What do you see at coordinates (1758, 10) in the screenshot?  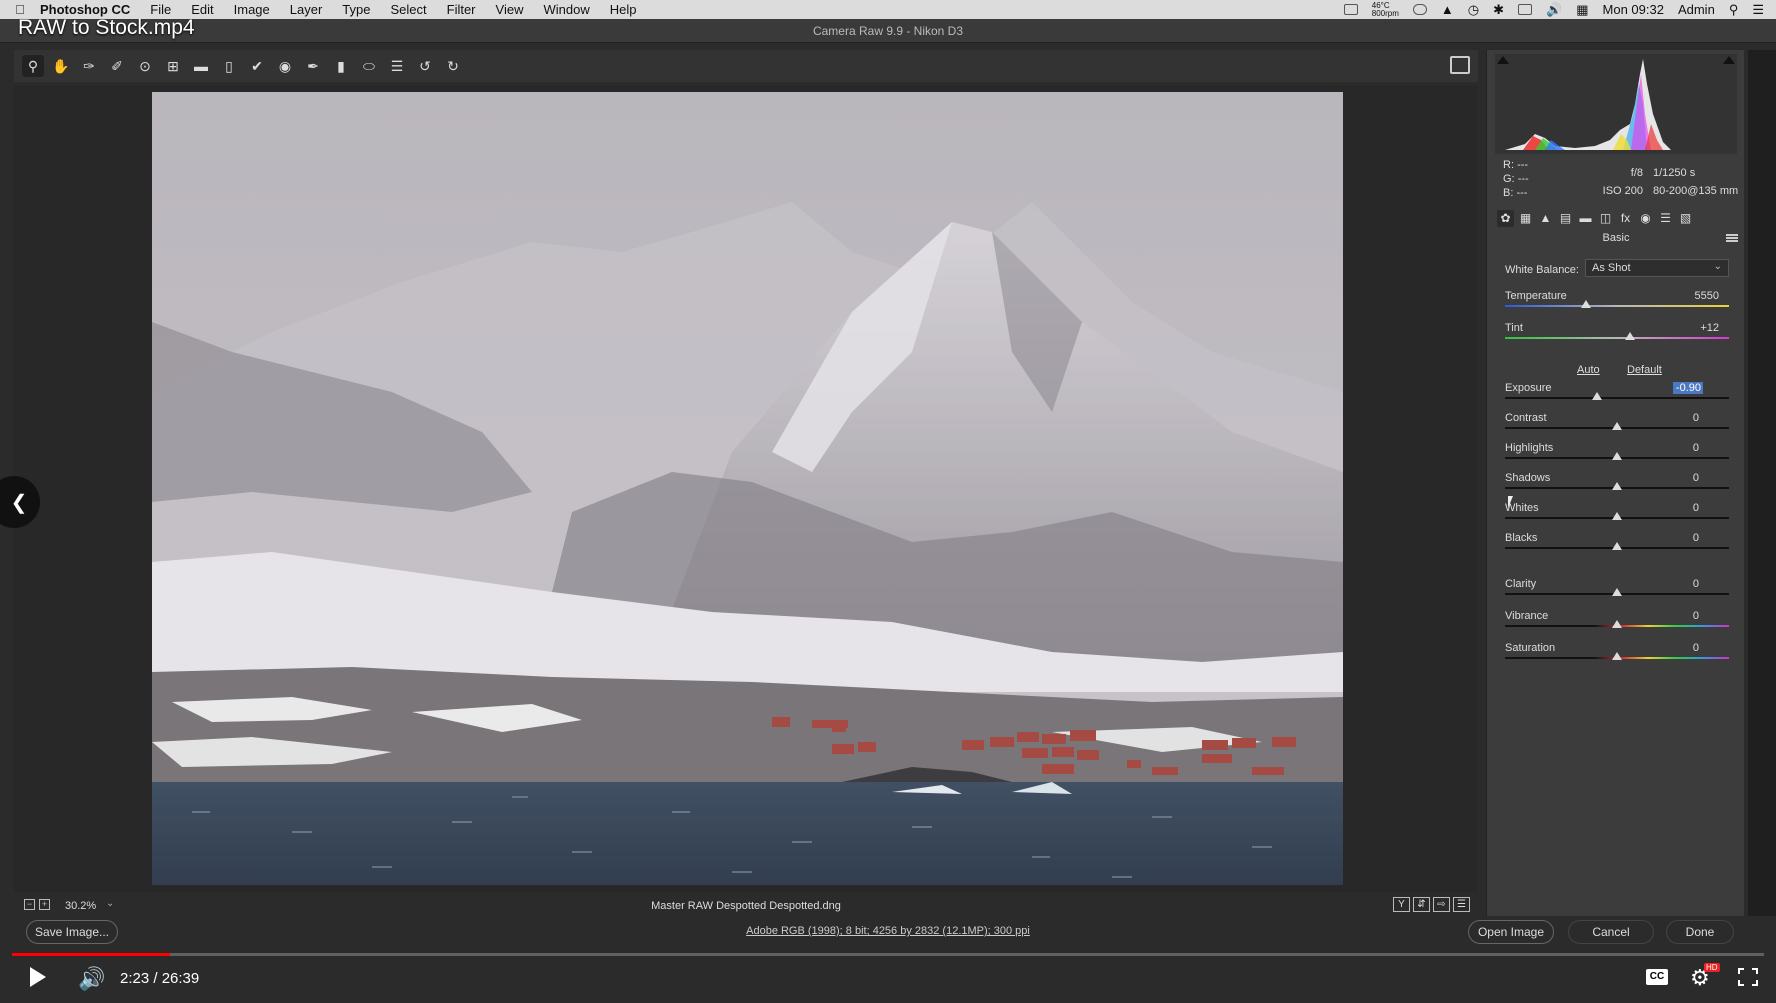 I see `notification-center-icon: ☰` at bounding box center [1758, 10].